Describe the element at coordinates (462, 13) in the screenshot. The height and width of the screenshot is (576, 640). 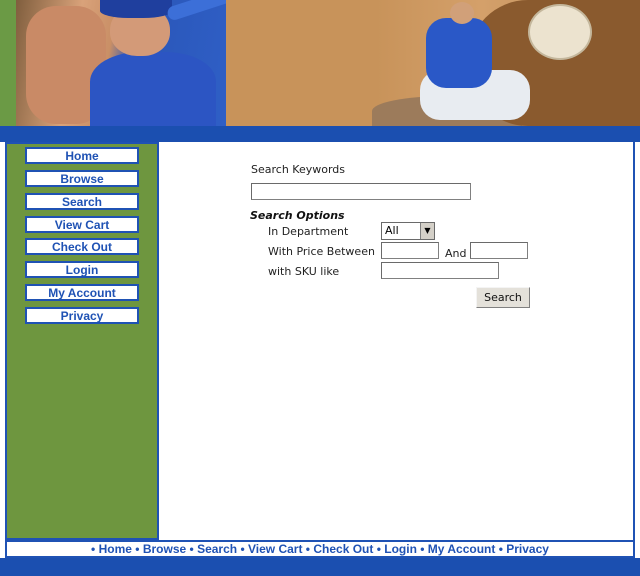
I see `pitcher-head` at that location.